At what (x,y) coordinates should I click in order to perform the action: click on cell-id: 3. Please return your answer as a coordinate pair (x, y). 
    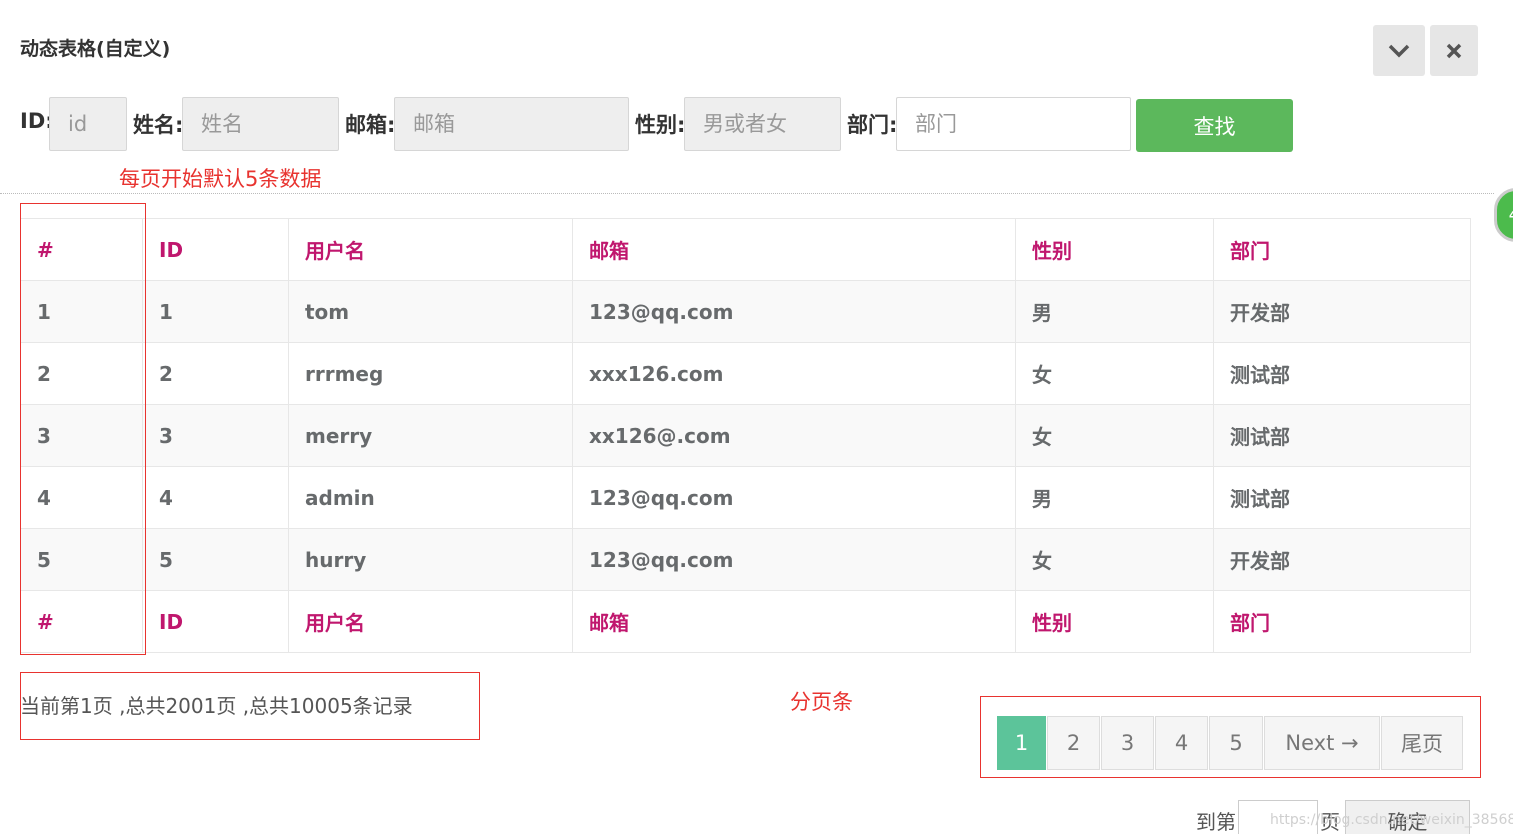
    Looking at the image, I should click on (215, 435).